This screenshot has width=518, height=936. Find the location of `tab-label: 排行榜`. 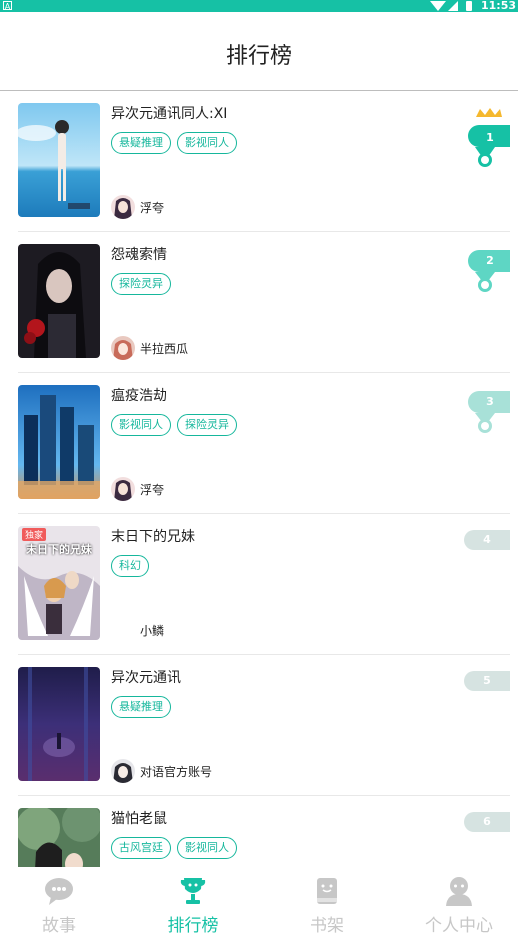

tab-label: 排行榜 is located at coordinates (193, 926).